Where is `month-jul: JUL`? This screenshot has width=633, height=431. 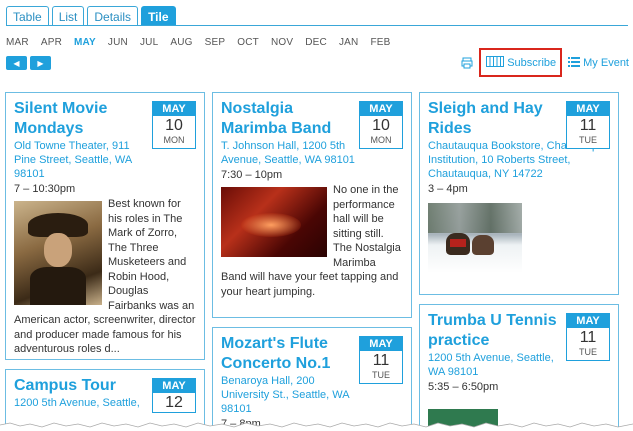 month-jul: JUL is located at coordinates (149, 42).